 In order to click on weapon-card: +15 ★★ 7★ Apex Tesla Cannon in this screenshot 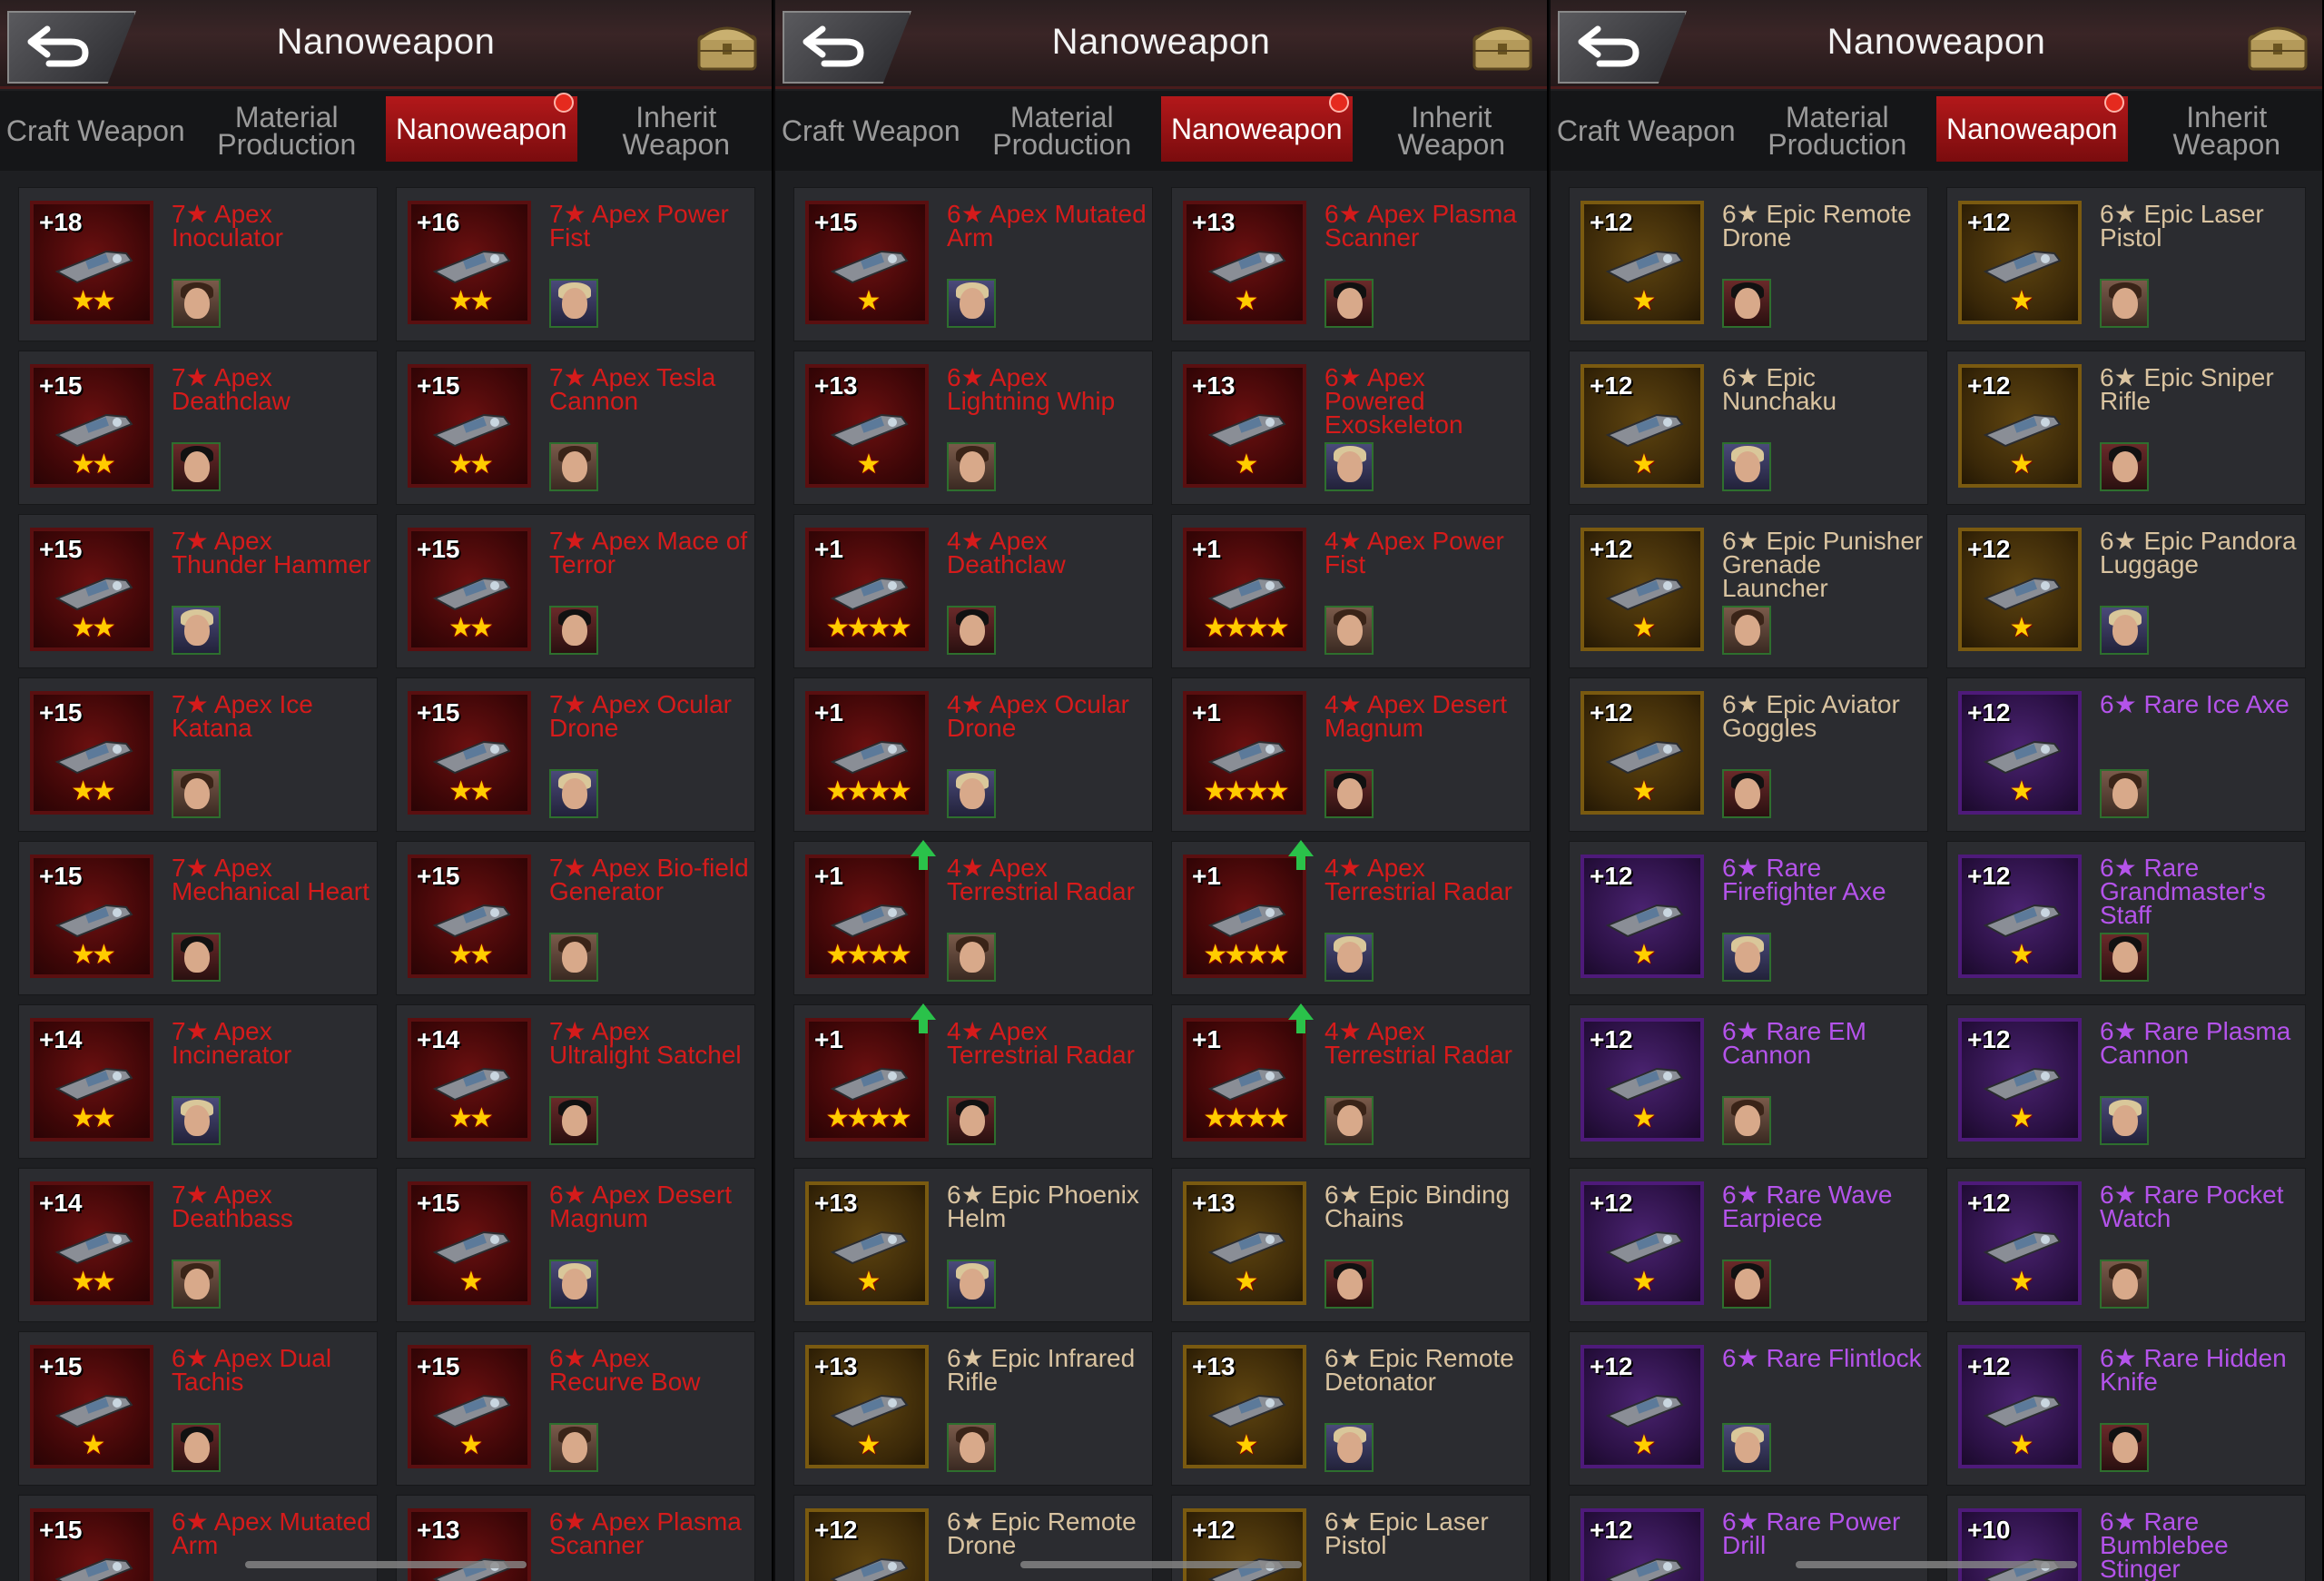, I will do `click(575, 428)`.